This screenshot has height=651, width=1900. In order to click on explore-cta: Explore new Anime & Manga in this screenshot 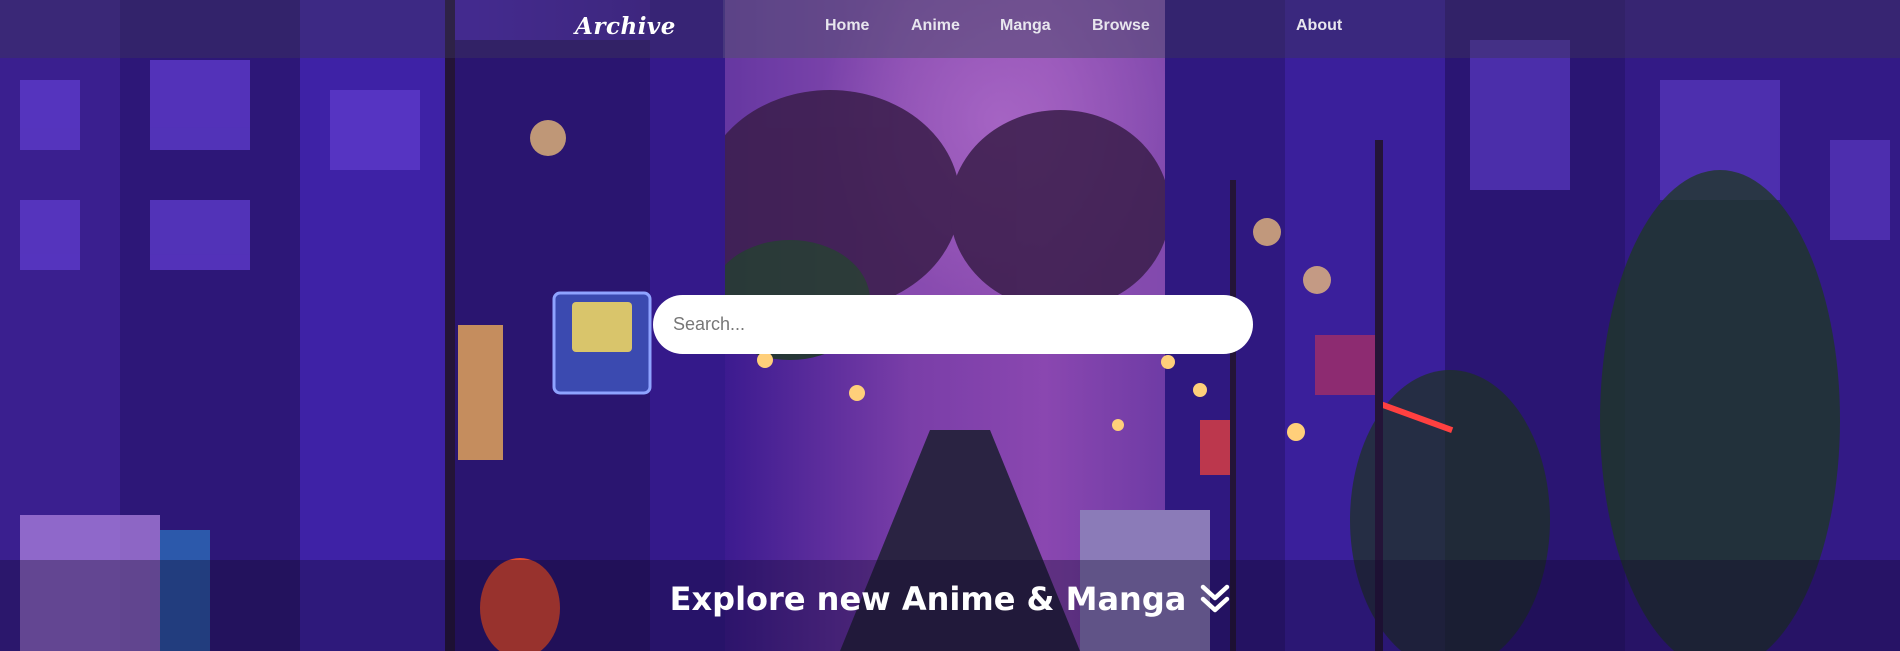, I will do `click(950, 599)`.